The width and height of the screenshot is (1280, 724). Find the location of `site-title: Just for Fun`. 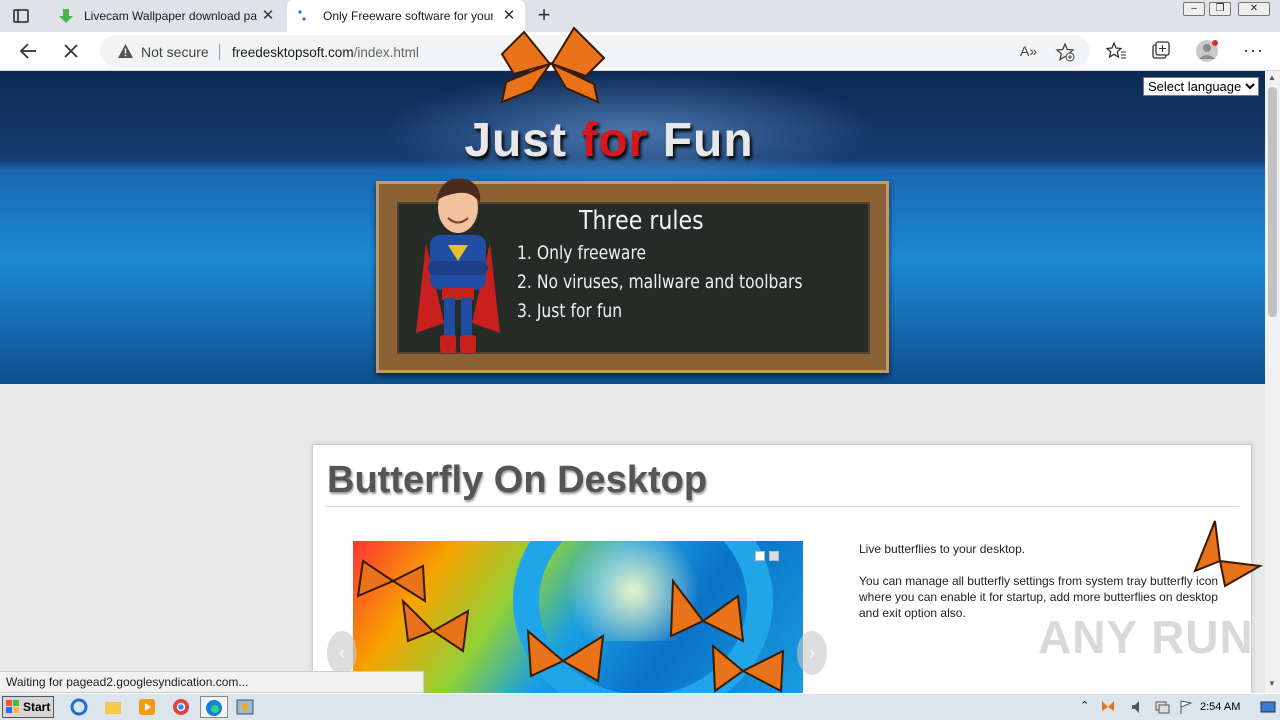

site-title: Just for Fun is located at coordinates (609, 140).